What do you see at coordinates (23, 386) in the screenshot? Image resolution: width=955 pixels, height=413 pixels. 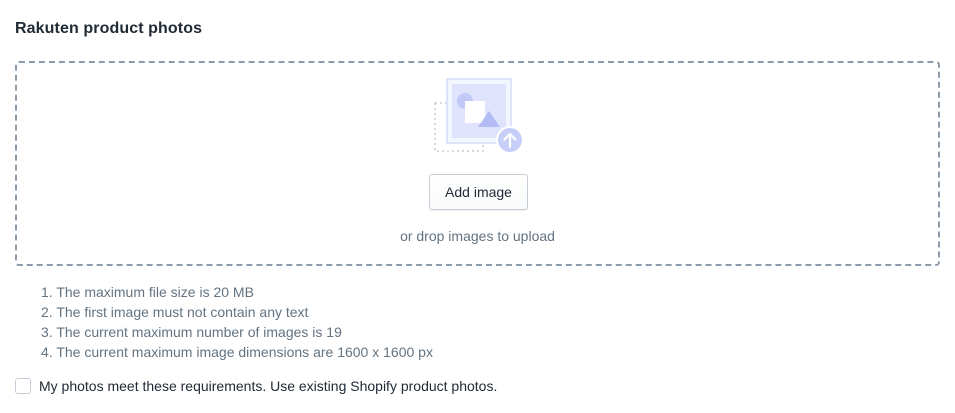 I see `confirm-requirements-checkbox` at bounding box center [23, 386].